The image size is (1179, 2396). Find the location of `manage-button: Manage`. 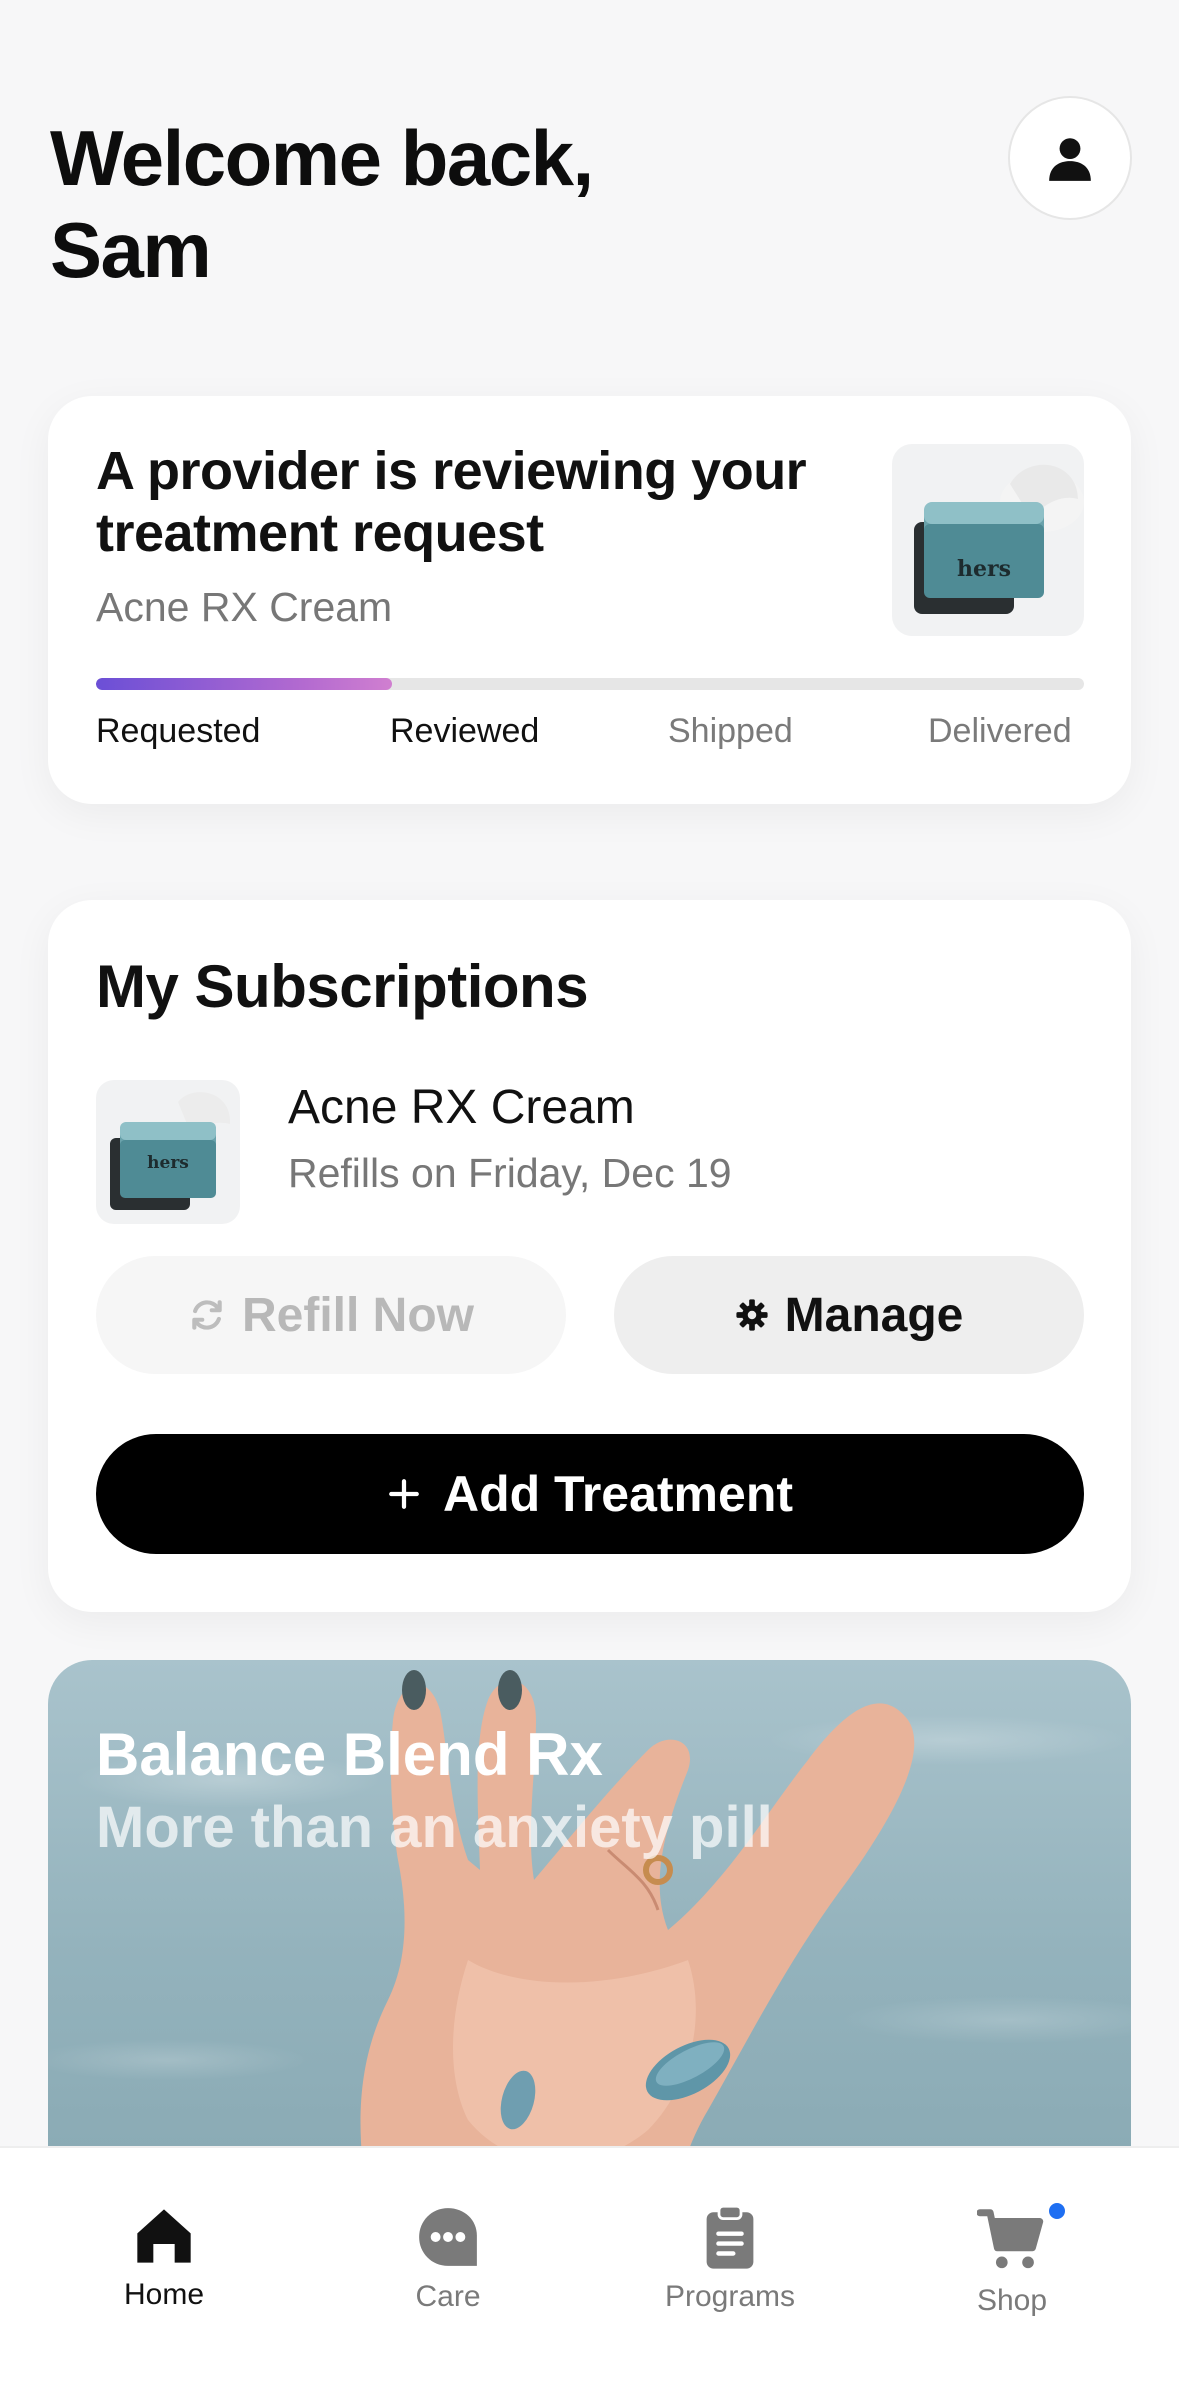

manage-button: Manage is located at coordinates (849, 1315).